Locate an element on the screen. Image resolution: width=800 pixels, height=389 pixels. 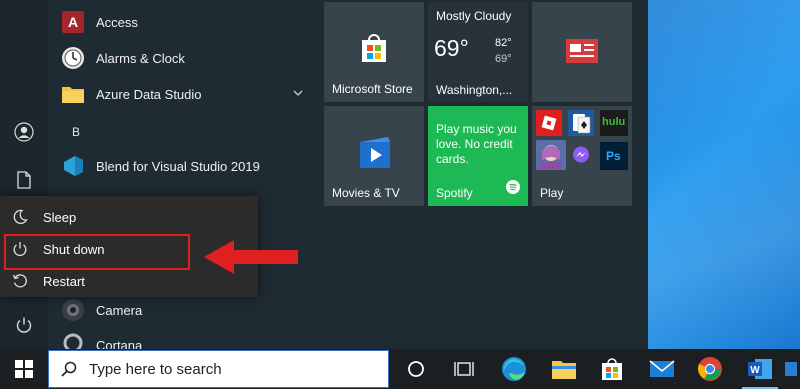
store-taskbar-button is located at coordinates (612, 369).